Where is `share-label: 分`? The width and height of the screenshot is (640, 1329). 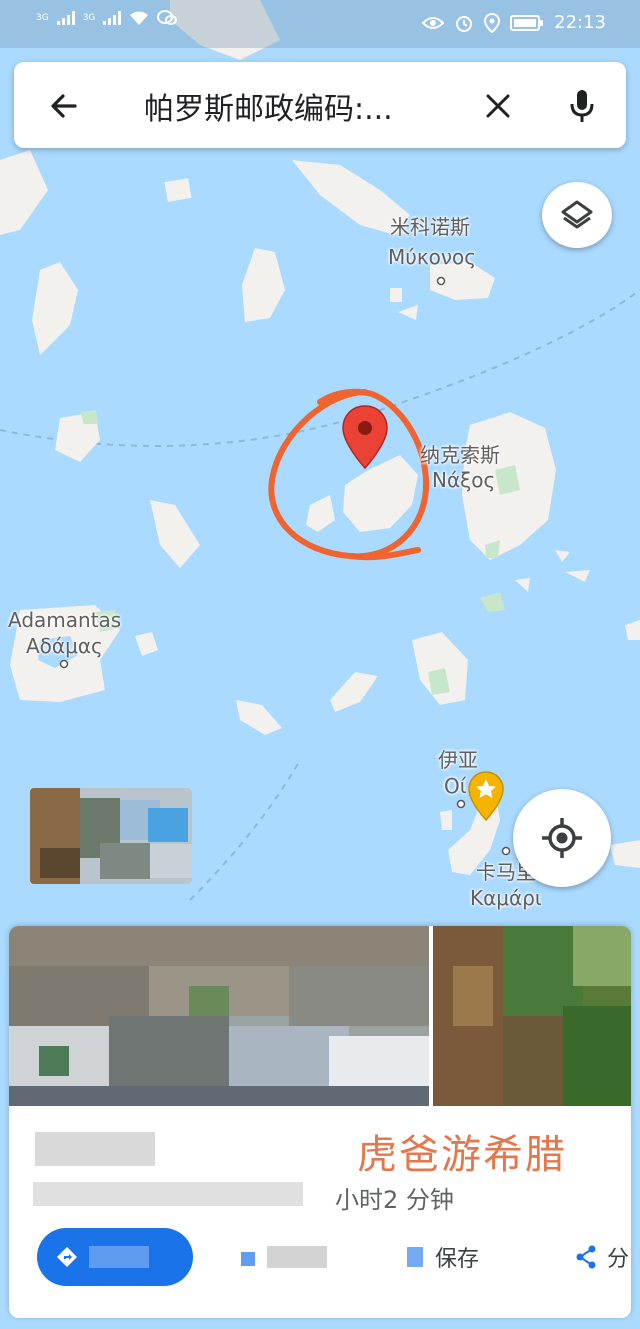
share-label: 分 is located at coordinates (617, 1259).